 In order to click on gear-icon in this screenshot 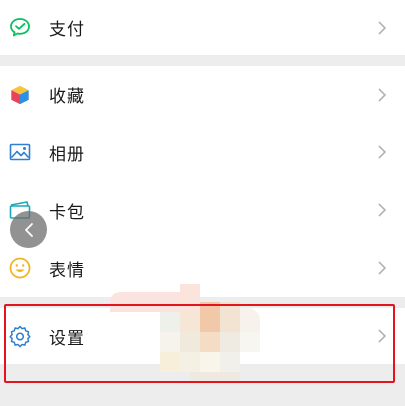, I will do `click(20, 336)`.